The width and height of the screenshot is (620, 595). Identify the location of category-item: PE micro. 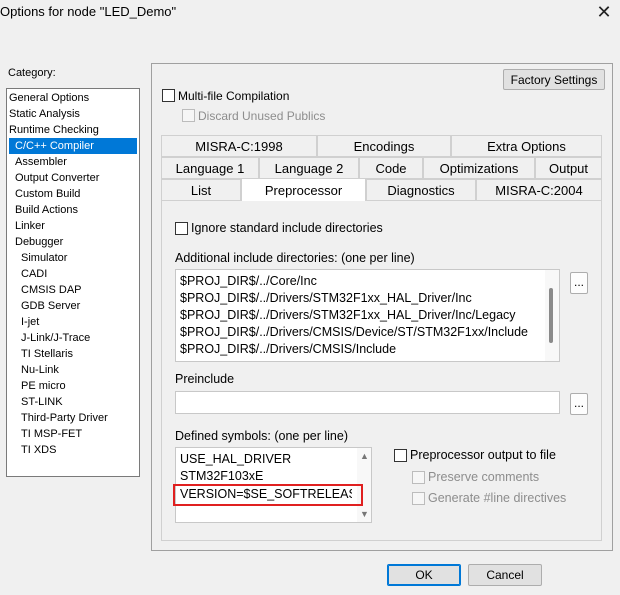
(37, 386).